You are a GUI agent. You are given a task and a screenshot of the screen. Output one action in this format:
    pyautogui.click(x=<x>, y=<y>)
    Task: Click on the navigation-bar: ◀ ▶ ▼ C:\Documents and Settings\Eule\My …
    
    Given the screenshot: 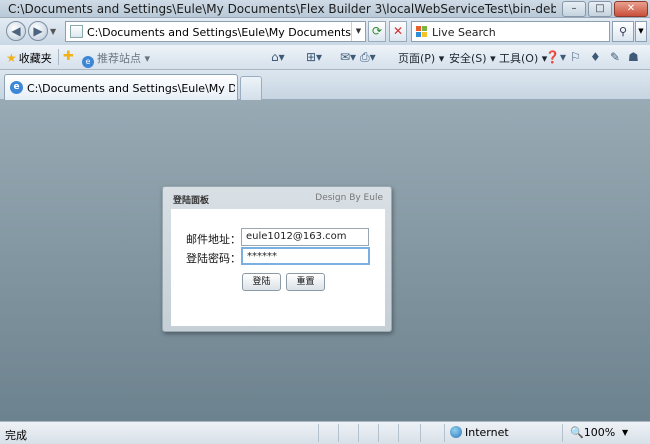 What is the action you would take?
    pyautogui.click(x=325, y=31)
    